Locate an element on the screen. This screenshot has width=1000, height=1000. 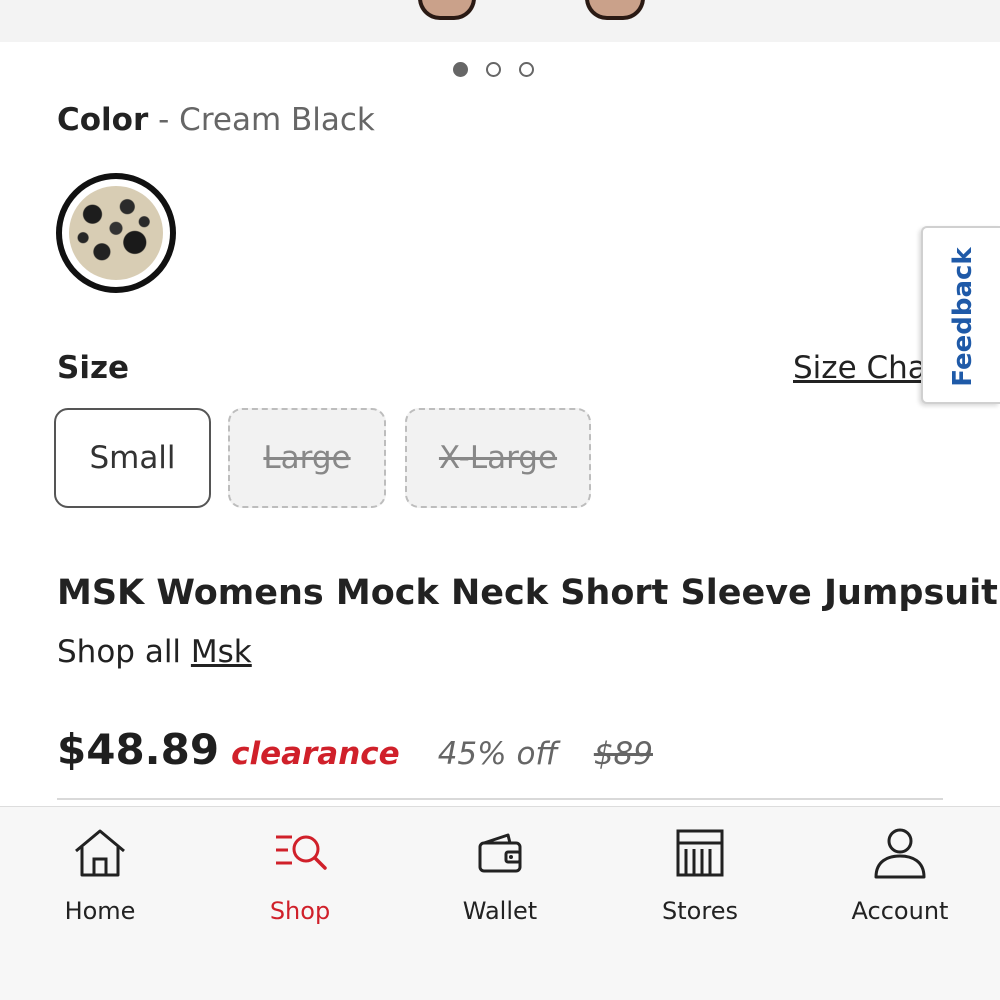
size-option-large: Large is located at coordinates (307, 458).